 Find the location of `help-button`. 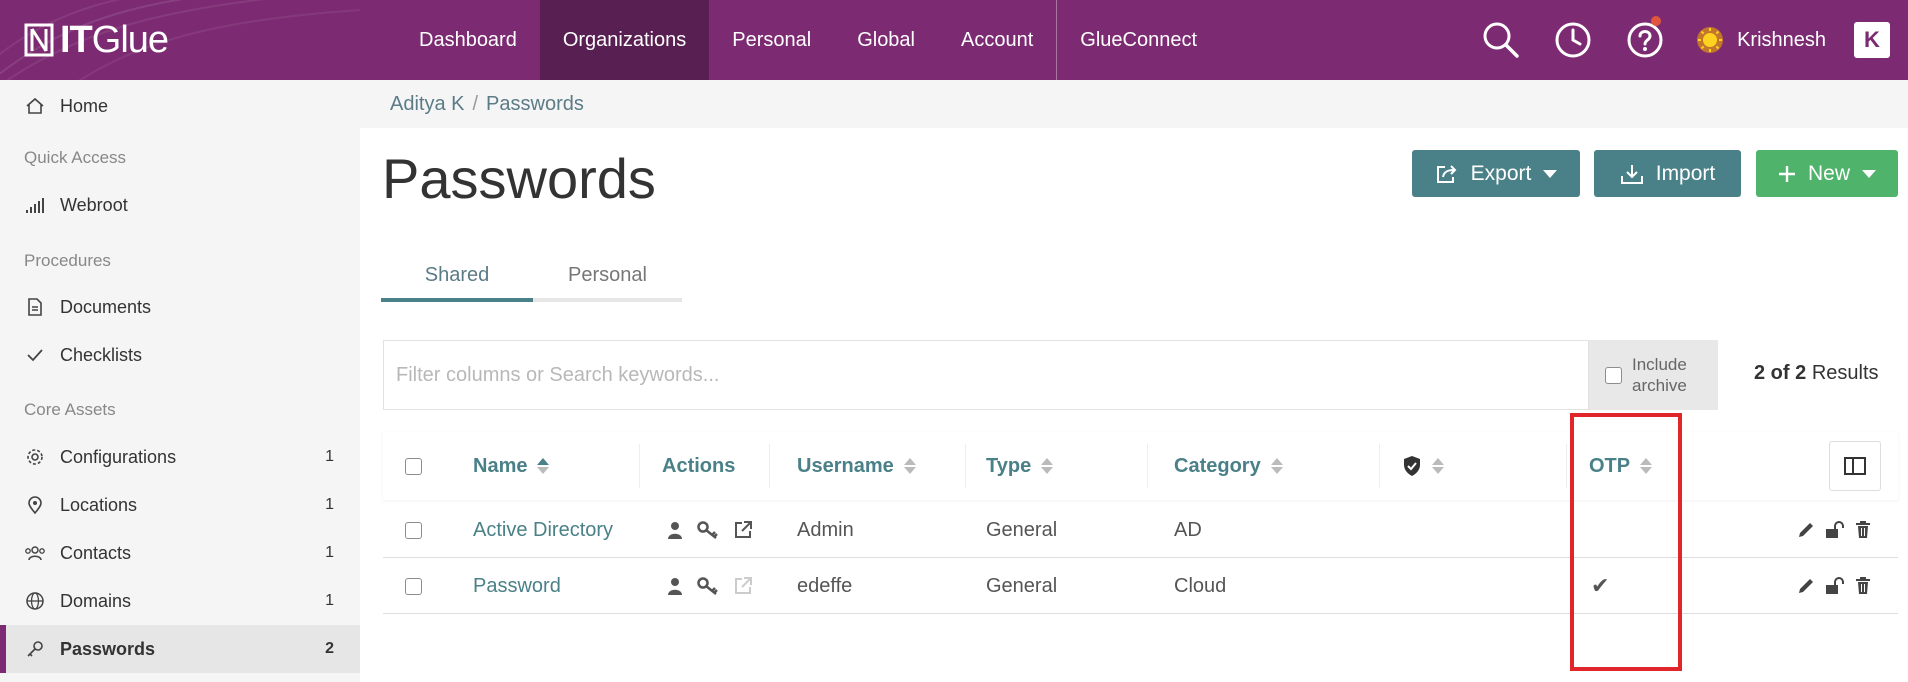

help-button is located at coordinates (1645, 40).